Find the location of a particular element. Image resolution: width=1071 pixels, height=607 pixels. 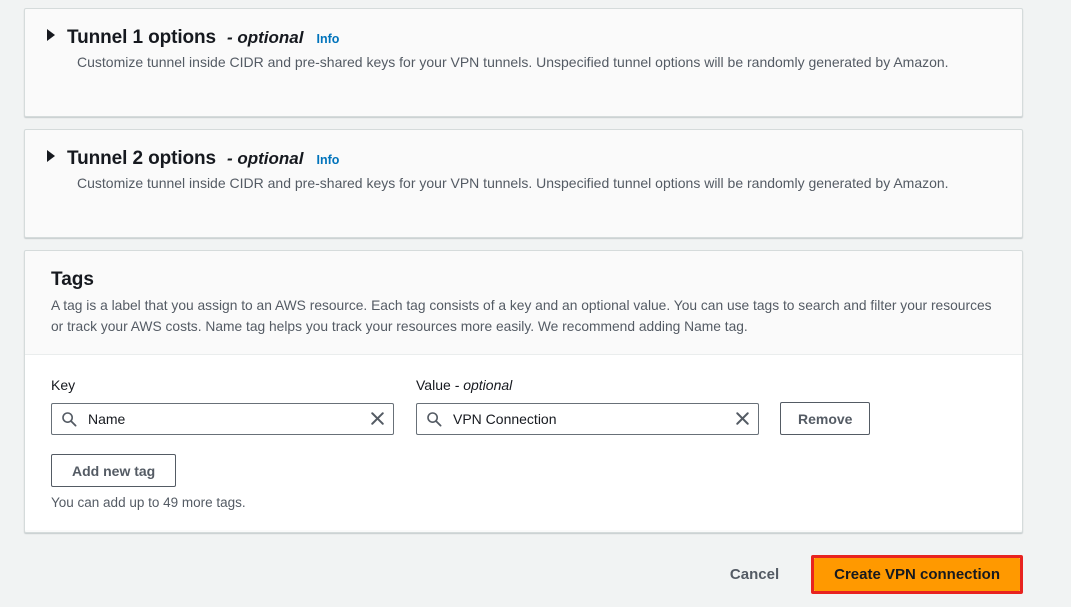

tag-row: Name VPN Connection Remove is located at coordinates (523, 418).